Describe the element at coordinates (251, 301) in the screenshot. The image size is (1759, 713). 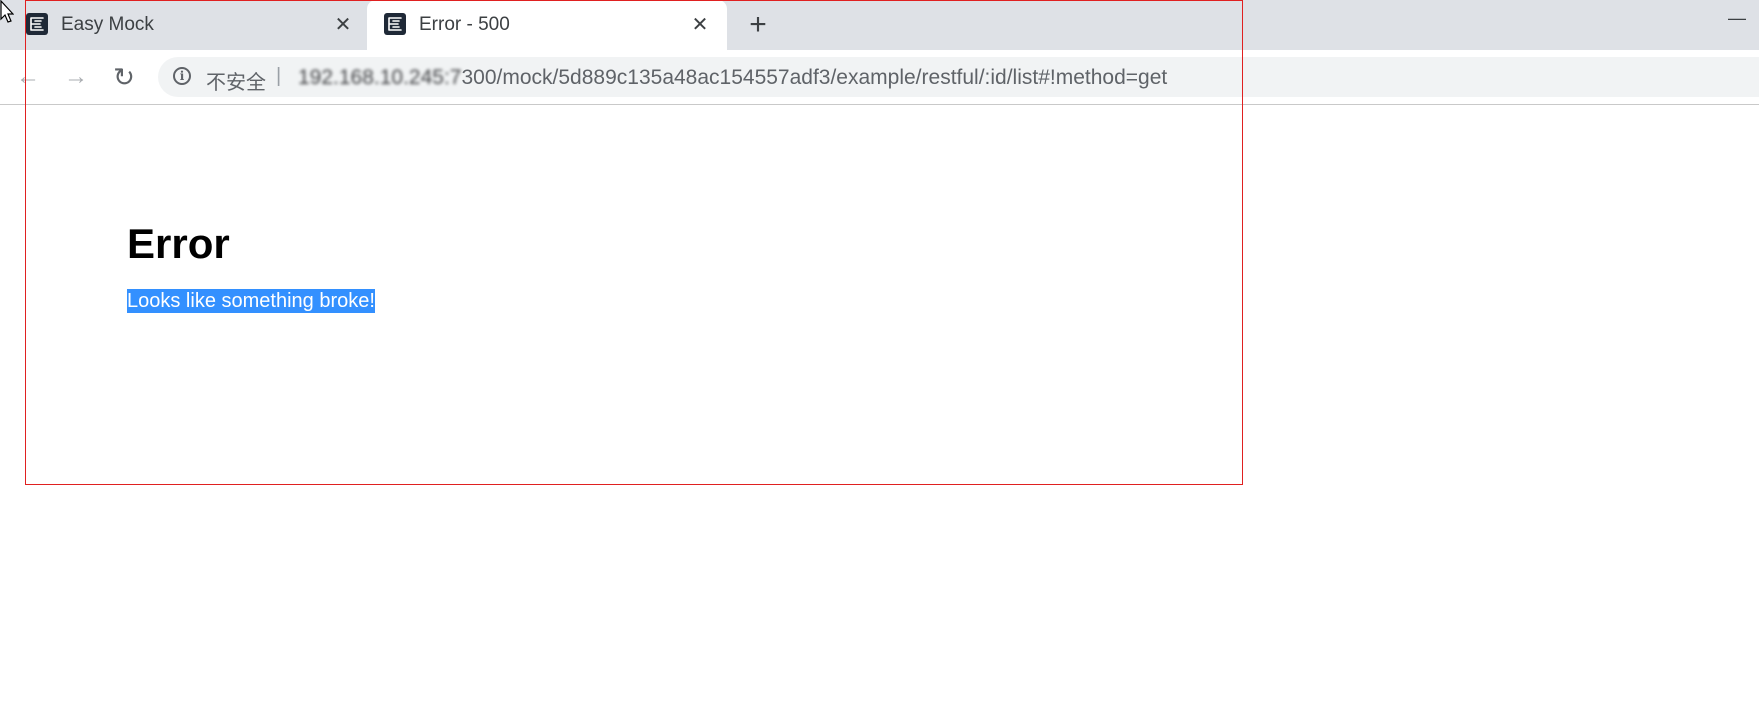
I see `error-message: Looks like something broke!` at that location.